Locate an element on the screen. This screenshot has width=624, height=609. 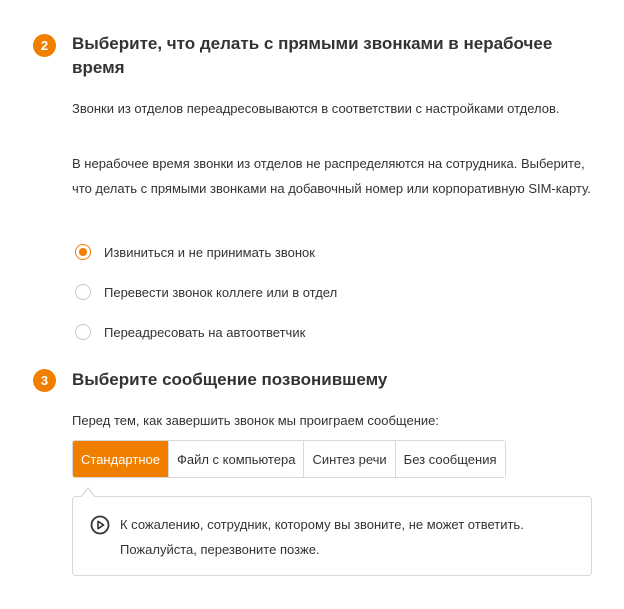
option-label: Перевести звонок коллеге или в отдел is located at coordinates (221, 292).